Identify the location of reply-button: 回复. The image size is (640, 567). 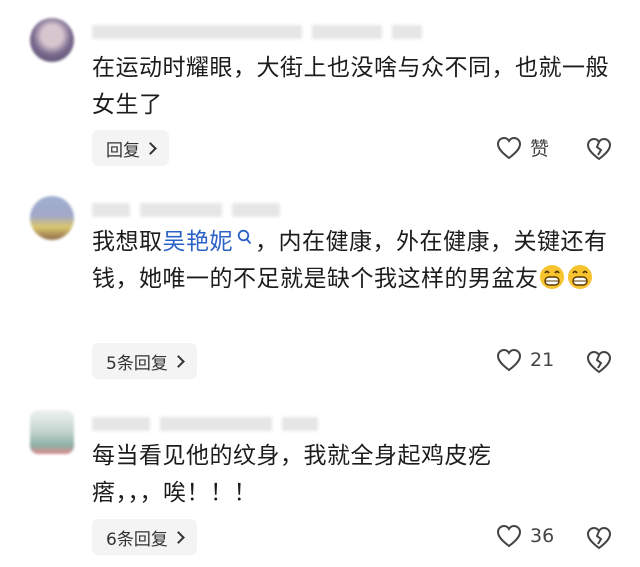
(130, 148).